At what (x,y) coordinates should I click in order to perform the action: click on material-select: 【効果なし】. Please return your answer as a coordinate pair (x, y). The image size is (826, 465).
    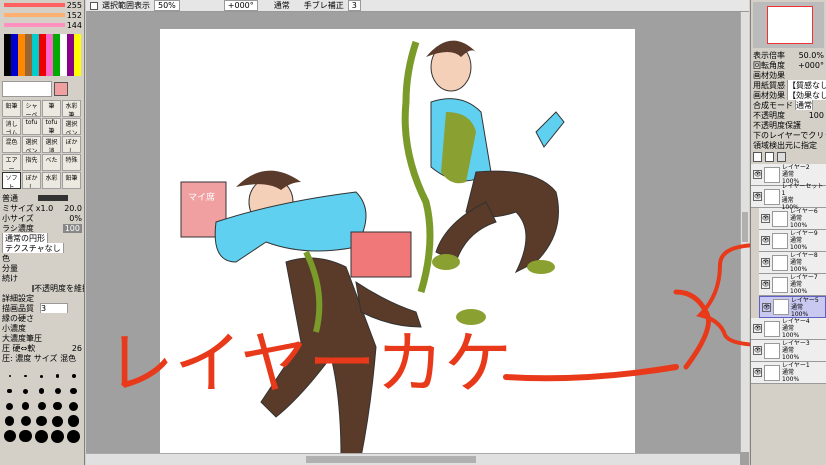
    Looking at the image, I should click on (806, 95).